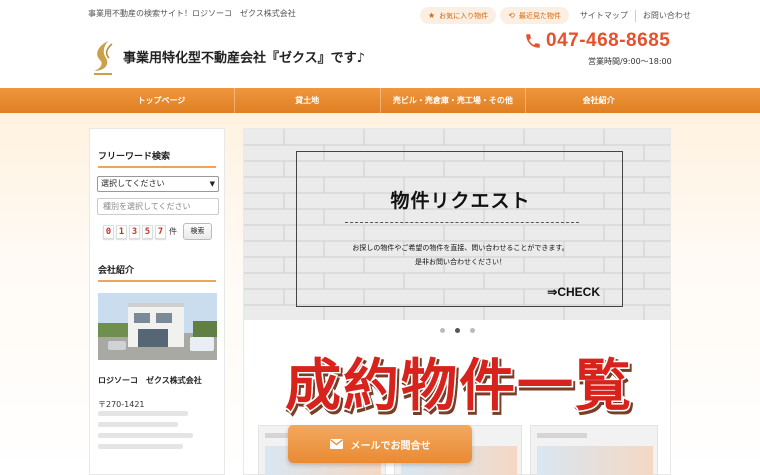  Describe the element at coordinates (192, 13) in the screenshot. I see `site-tagline: 事業用不動産の検索サイト！ロジソーコ ゼクス株式会社` at that location.